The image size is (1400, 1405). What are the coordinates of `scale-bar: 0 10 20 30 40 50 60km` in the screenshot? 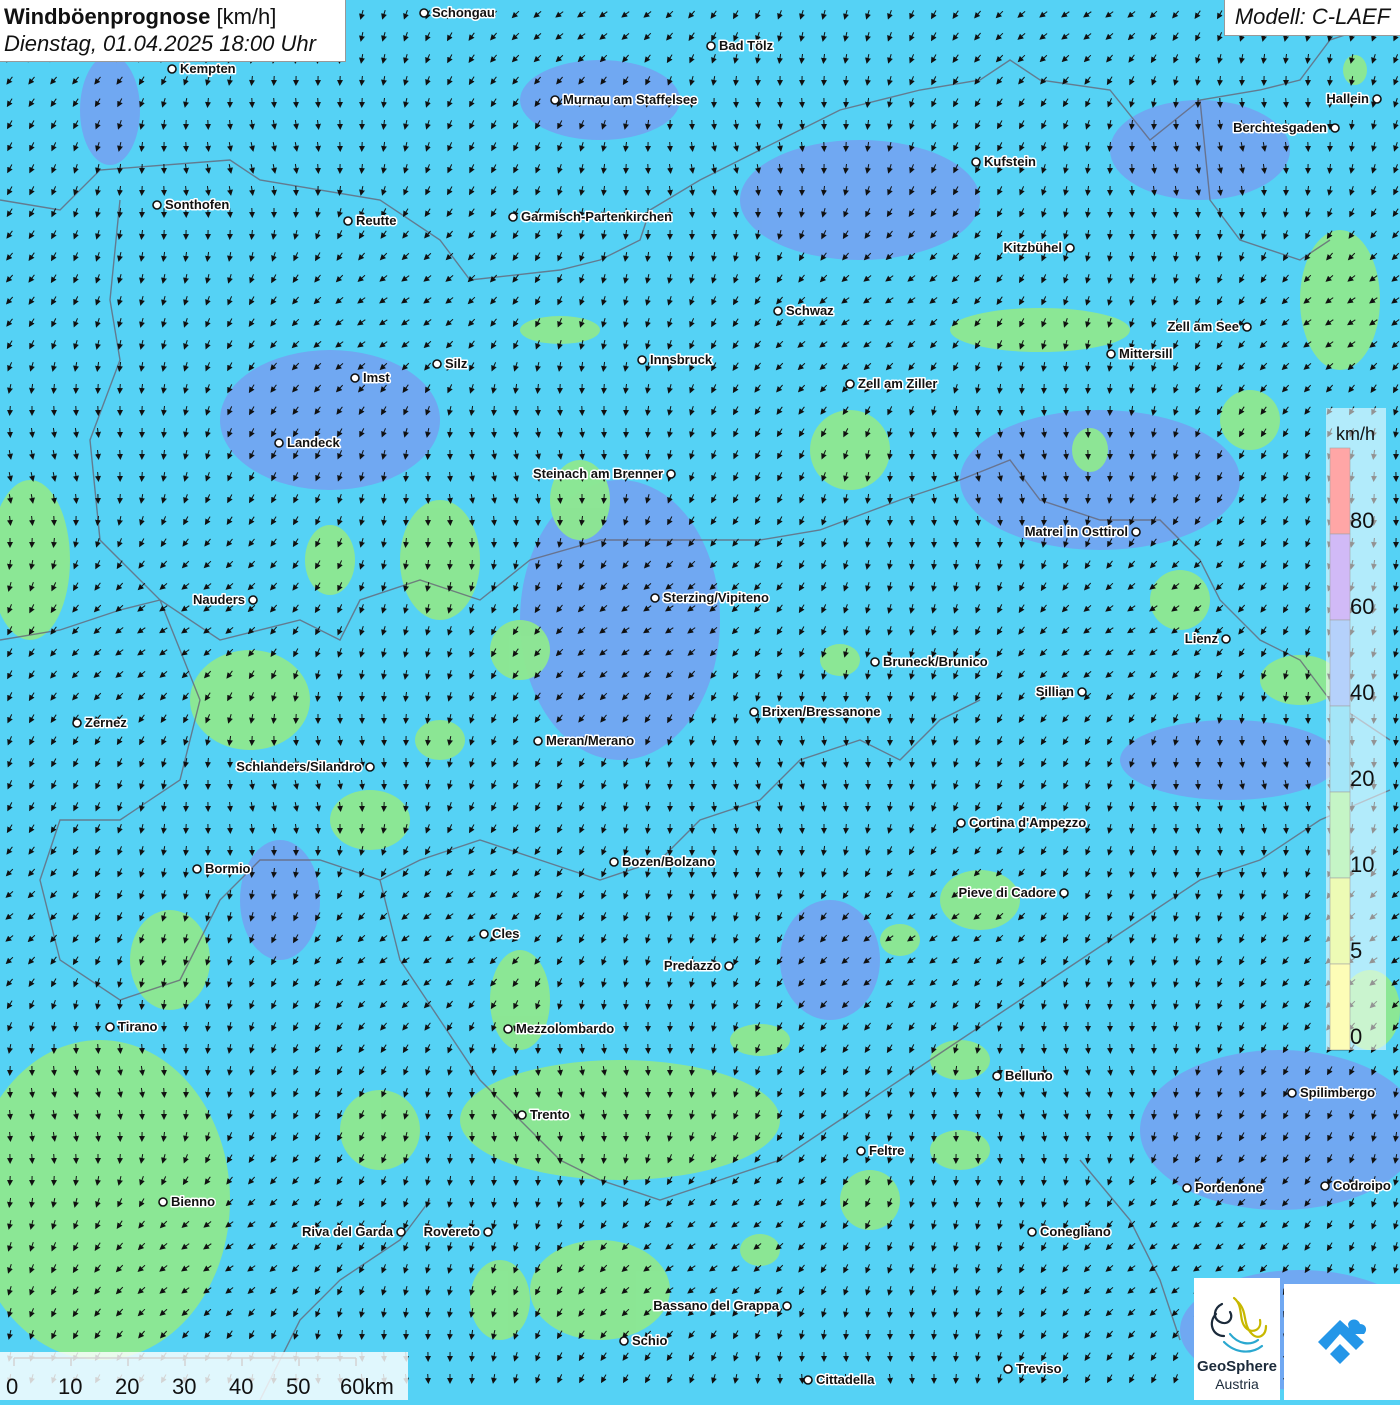 It's located at (204, 1376).